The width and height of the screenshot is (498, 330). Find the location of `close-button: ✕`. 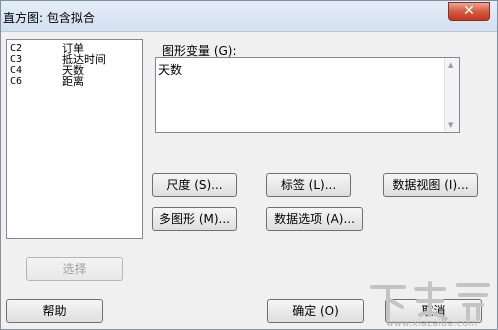

close-button: ✕ is located at coordinates (469, 11).